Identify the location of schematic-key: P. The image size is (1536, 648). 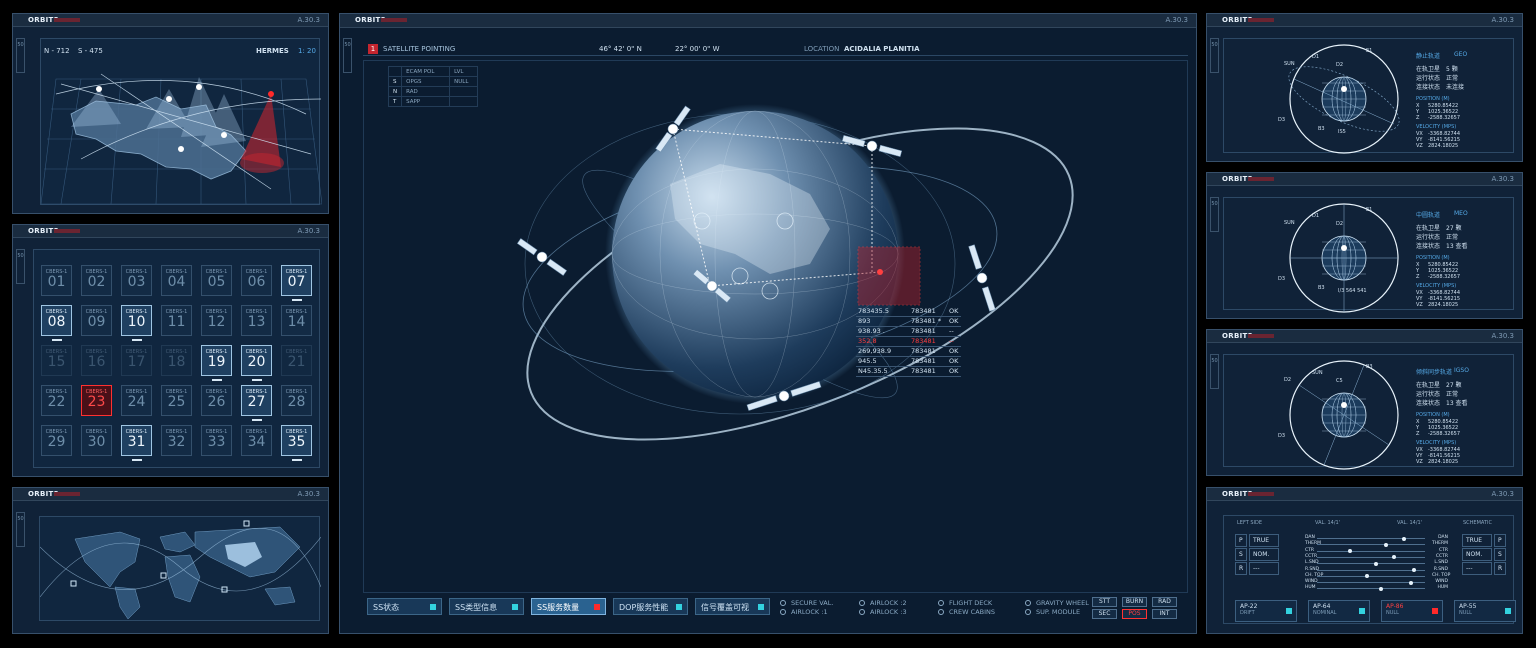
(1500, 540).